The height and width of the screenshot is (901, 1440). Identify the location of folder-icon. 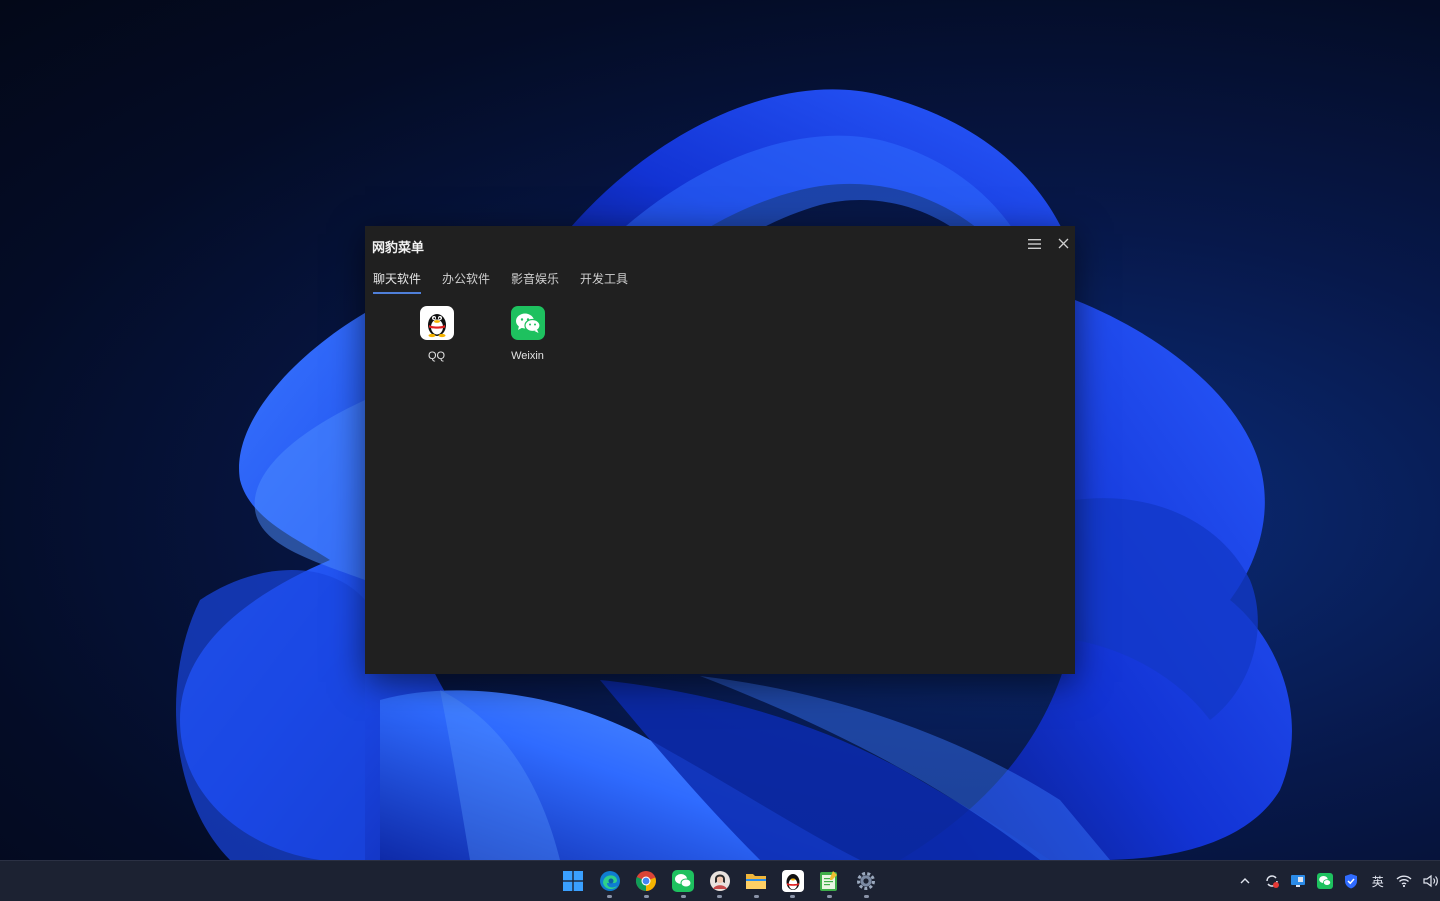
(756, 881).